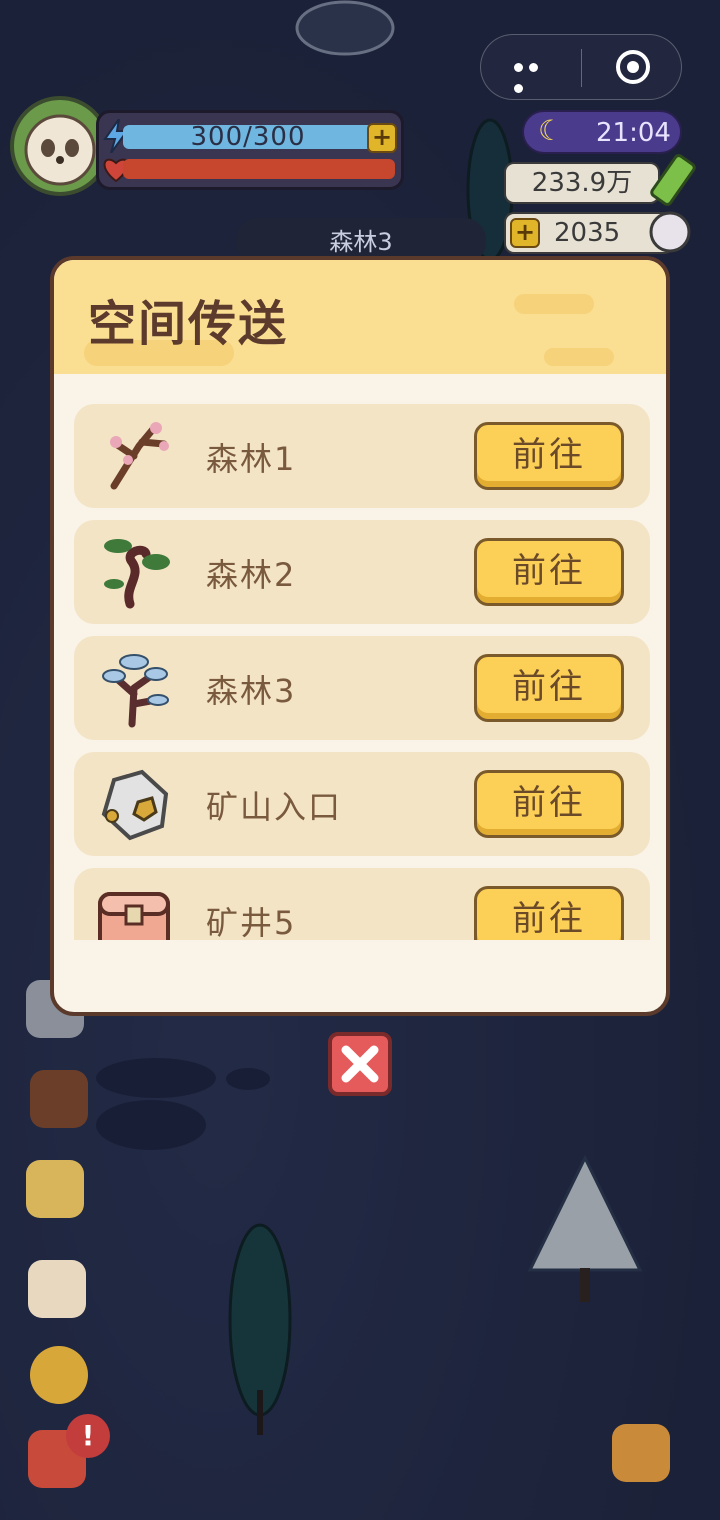 This screenshot has width=720, height=1520. Describe the element at coordinates (60, 150) in the screenshot. I see `panda-avatar-icon` at that location.